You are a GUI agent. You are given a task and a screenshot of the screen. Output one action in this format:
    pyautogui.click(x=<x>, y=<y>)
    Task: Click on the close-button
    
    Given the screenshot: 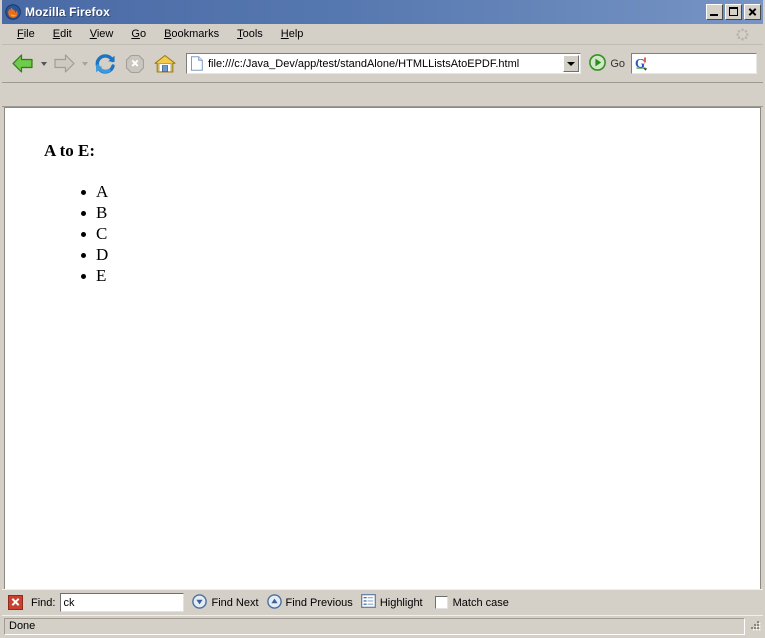 What is the action you would take?
    pyautogui.click(x=752, y=12)
    